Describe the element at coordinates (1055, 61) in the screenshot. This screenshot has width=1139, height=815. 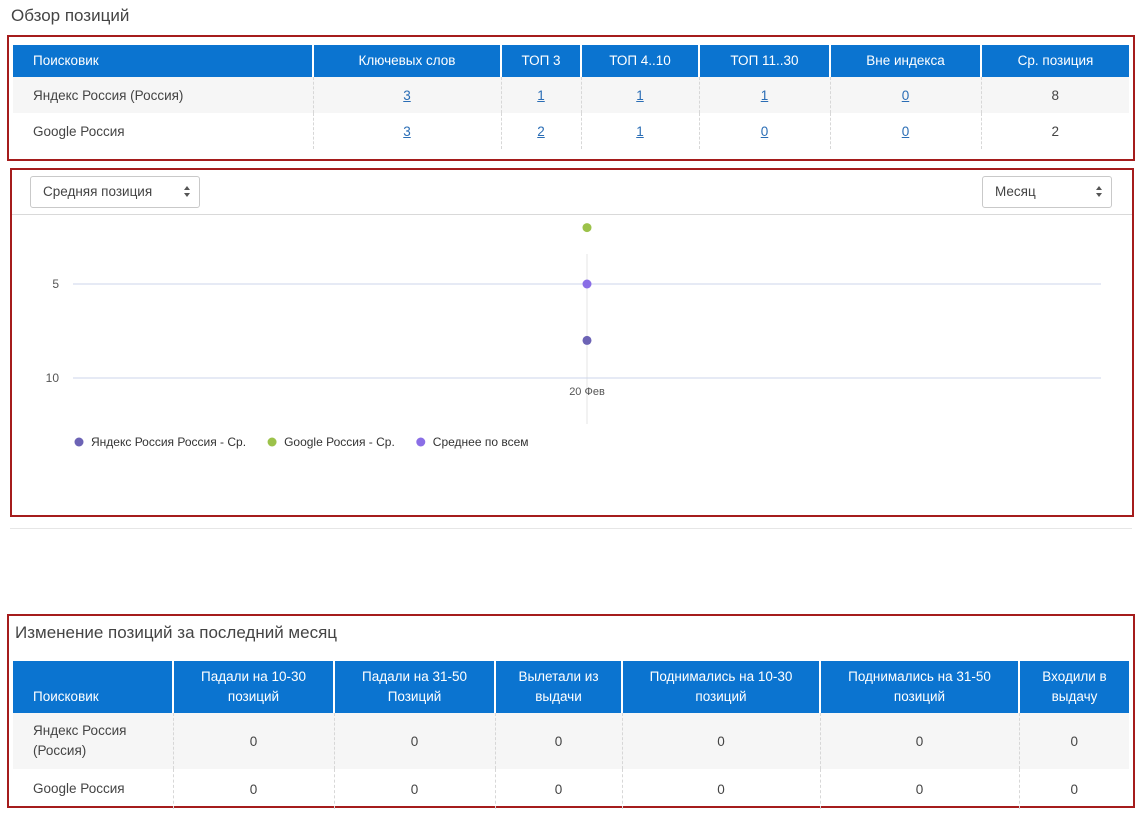
I see `column-header-avg-position: Ср. позиция` at that location.